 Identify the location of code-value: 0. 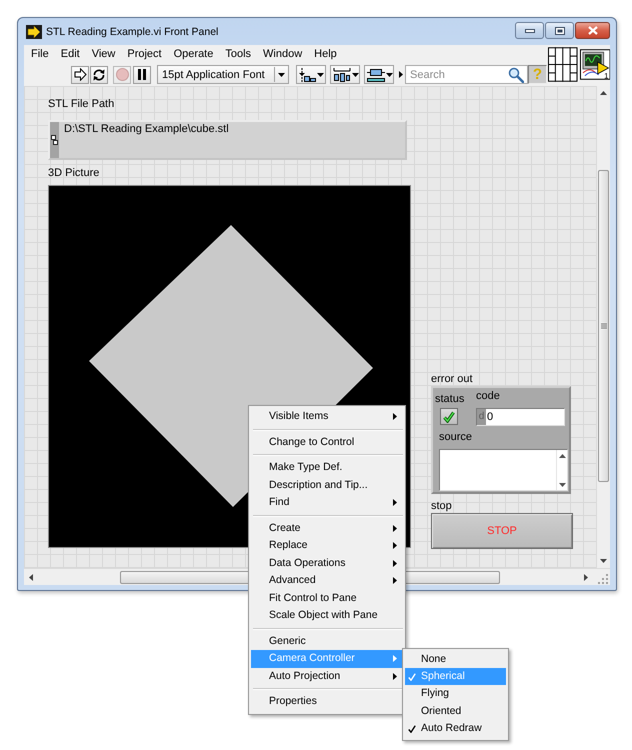
(525, 417).